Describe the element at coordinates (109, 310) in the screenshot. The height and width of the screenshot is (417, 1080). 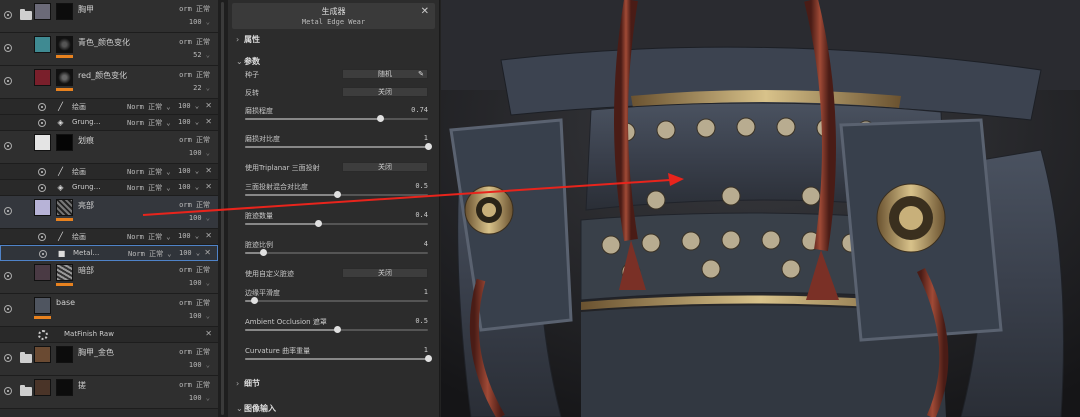
I see `layer-row-base: base orm 正常 100 ⌄` at that location.